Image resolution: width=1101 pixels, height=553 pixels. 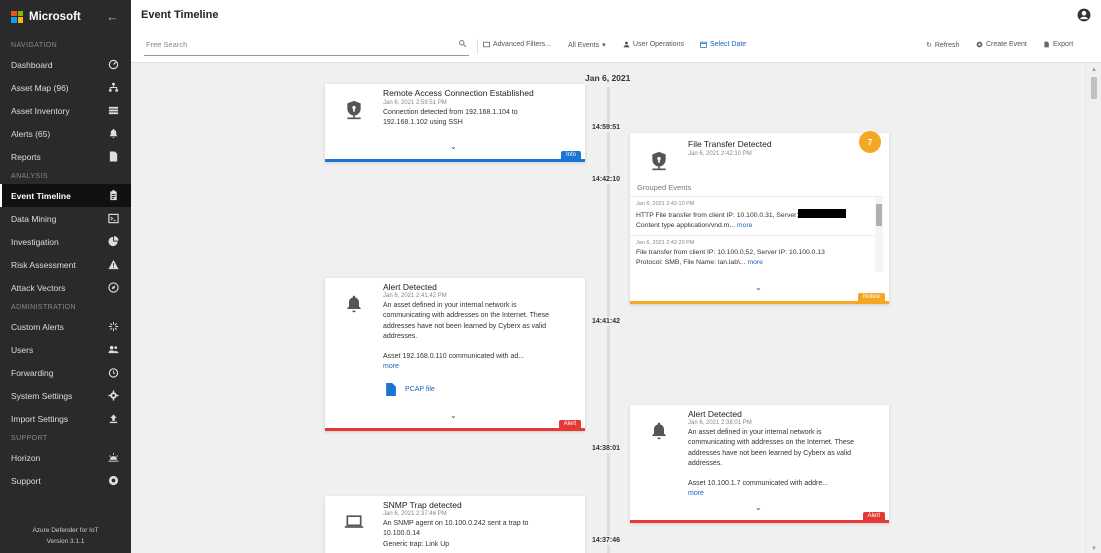 I want to click on sidebar-item-label: Forwarding, so click(x=32, y=372).